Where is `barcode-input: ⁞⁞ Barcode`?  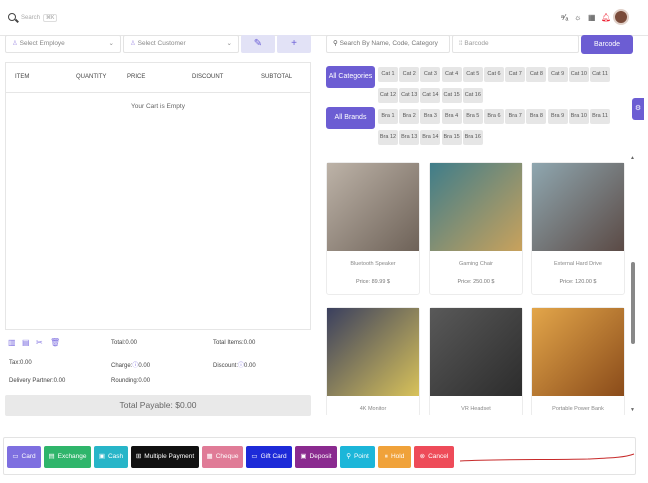
barcode-input: ⁞⁞ Barcode is located at coordinates (515, 44).